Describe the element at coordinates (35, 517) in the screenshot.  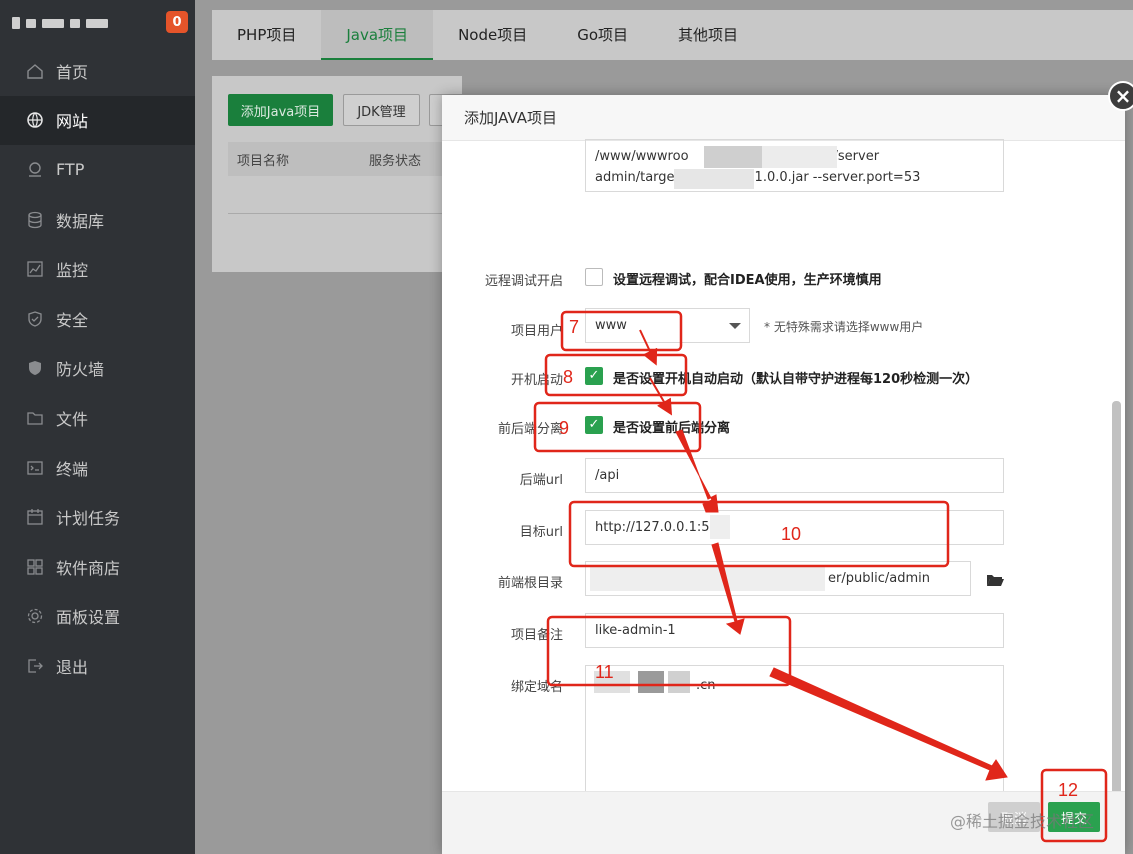
I see `calendar-icon` at that location.